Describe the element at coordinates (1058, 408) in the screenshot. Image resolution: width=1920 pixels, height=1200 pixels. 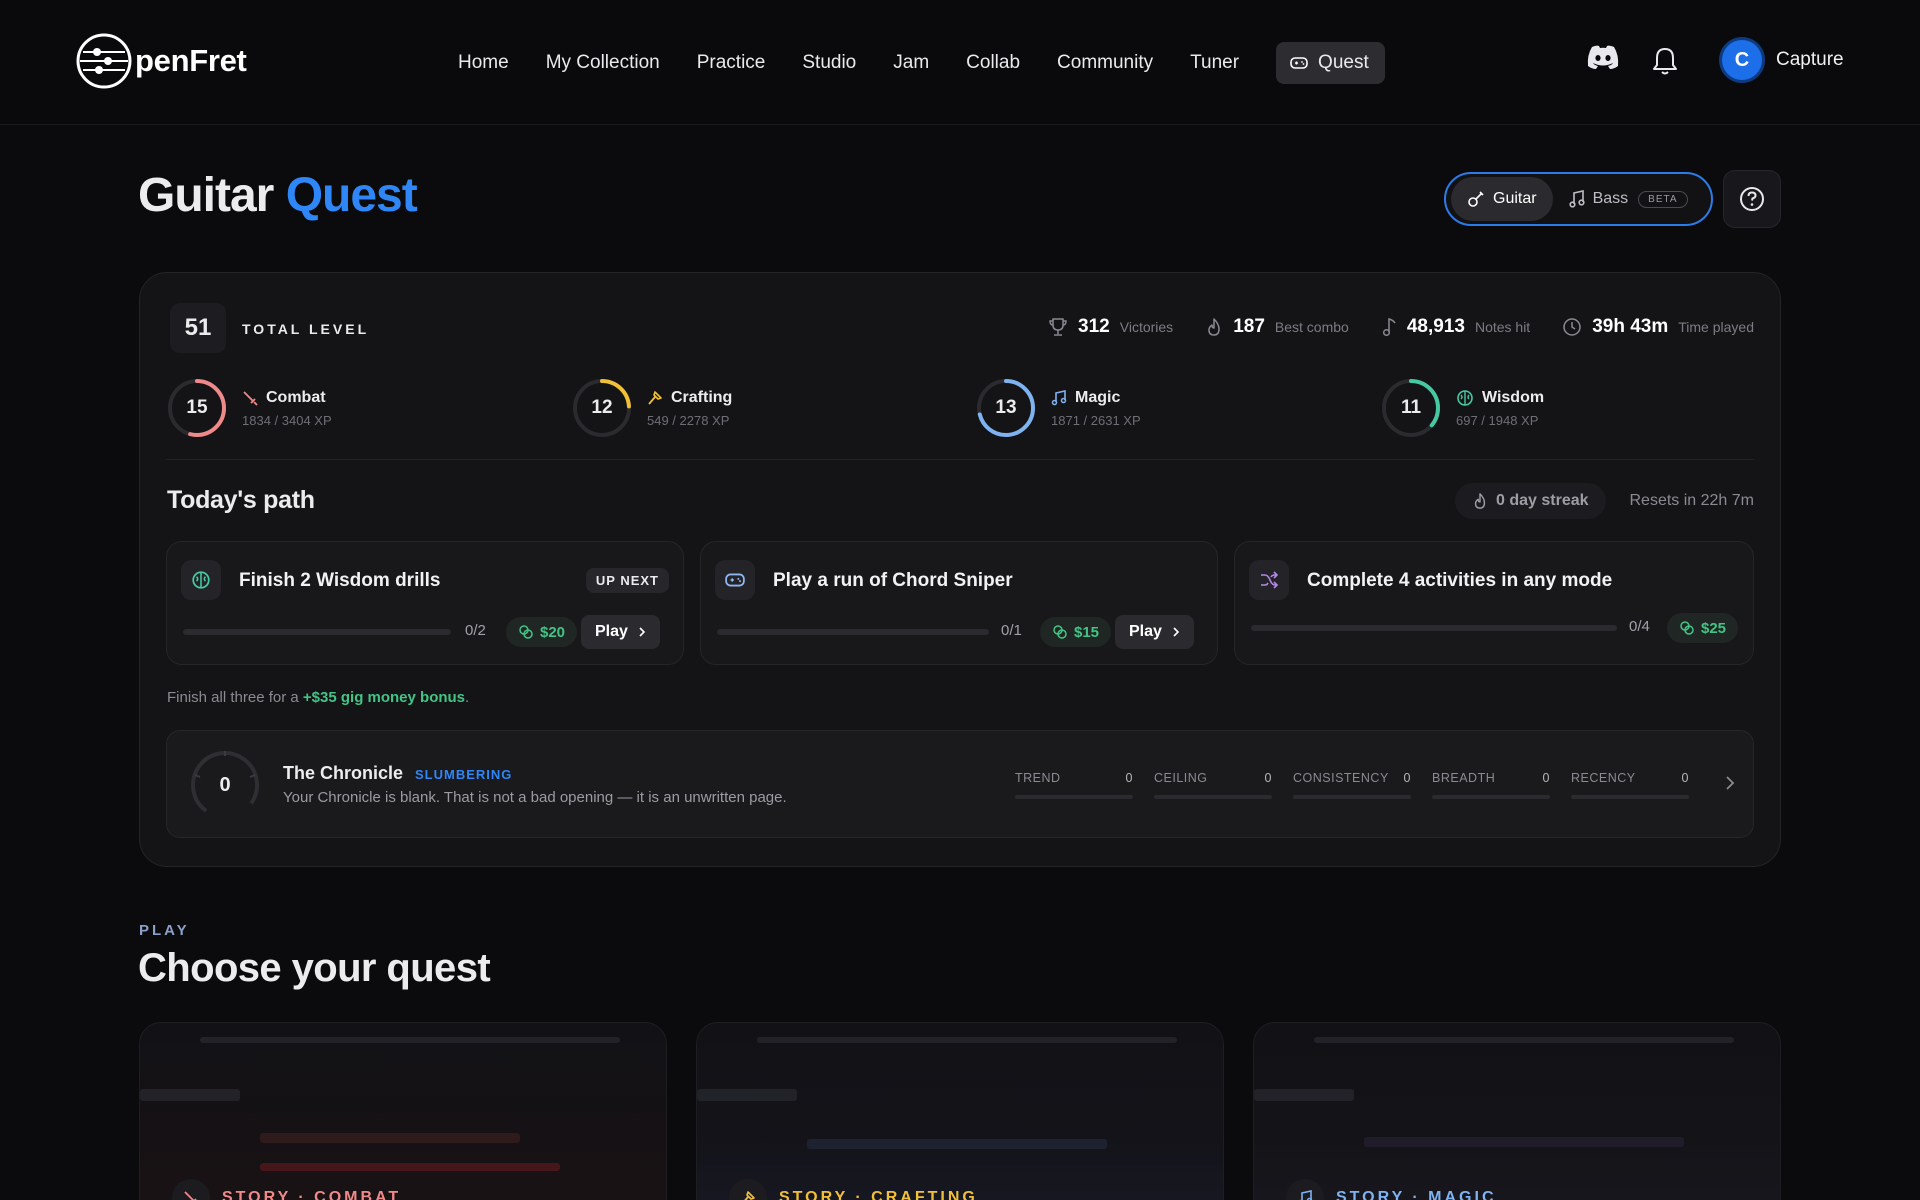
I see `skill-magic: 13 Magic 1871 / 2631 XP` at that location.